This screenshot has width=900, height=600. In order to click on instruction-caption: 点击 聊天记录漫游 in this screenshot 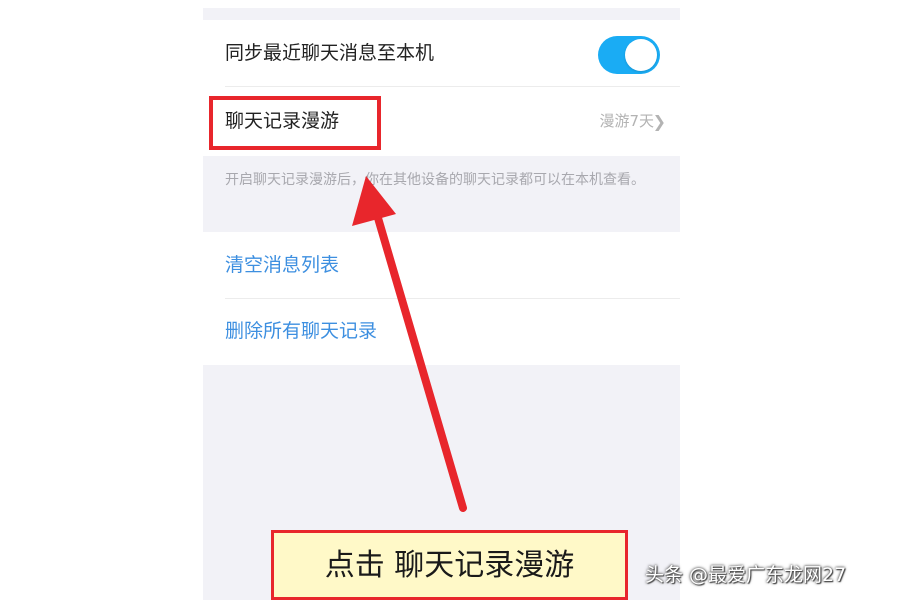, I will do `click(449, 565)`.